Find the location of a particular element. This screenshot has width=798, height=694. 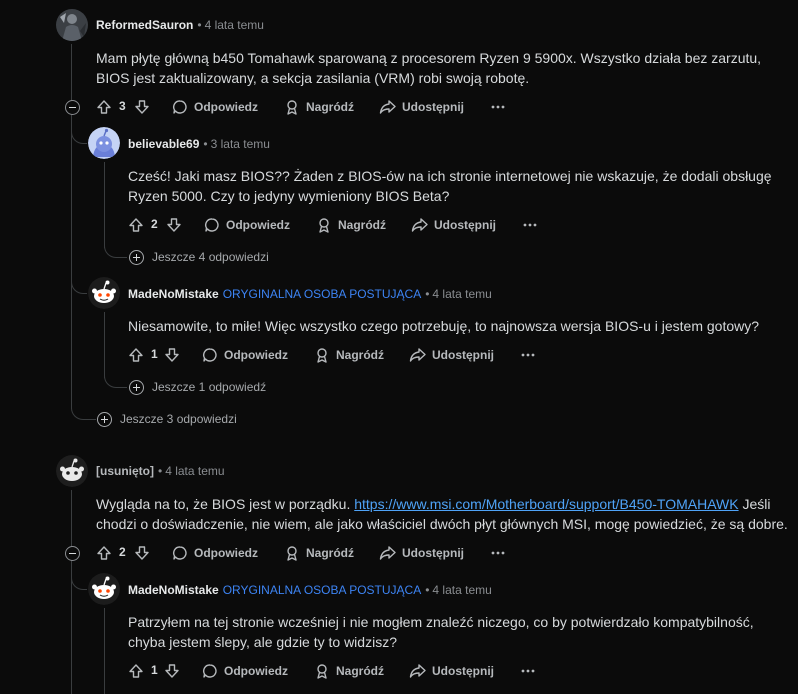

more-replies-label: Jeszcze 3 odpowiedzi is located at coordinates (178, 419).